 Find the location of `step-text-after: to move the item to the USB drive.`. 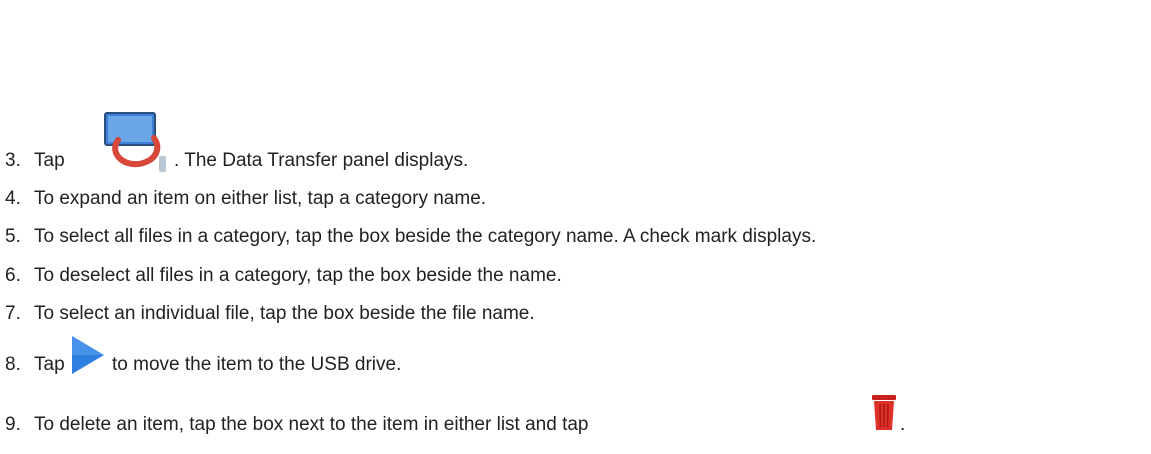

step-text-after: to move the item to the USB drive. is located at coordinates (257, 364).